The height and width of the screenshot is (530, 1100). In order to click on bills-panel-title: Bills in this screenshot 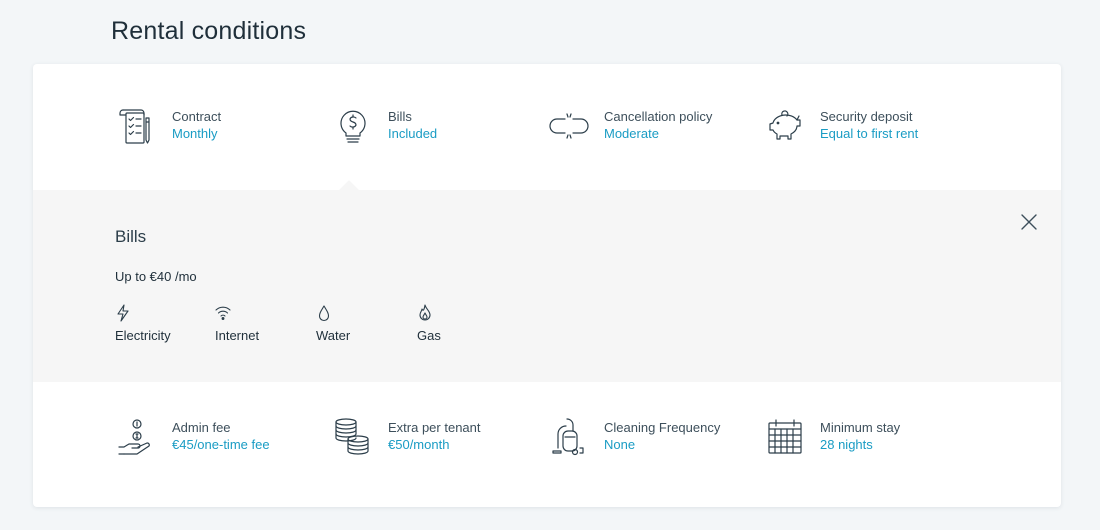, I will do `click(131, 236)`.